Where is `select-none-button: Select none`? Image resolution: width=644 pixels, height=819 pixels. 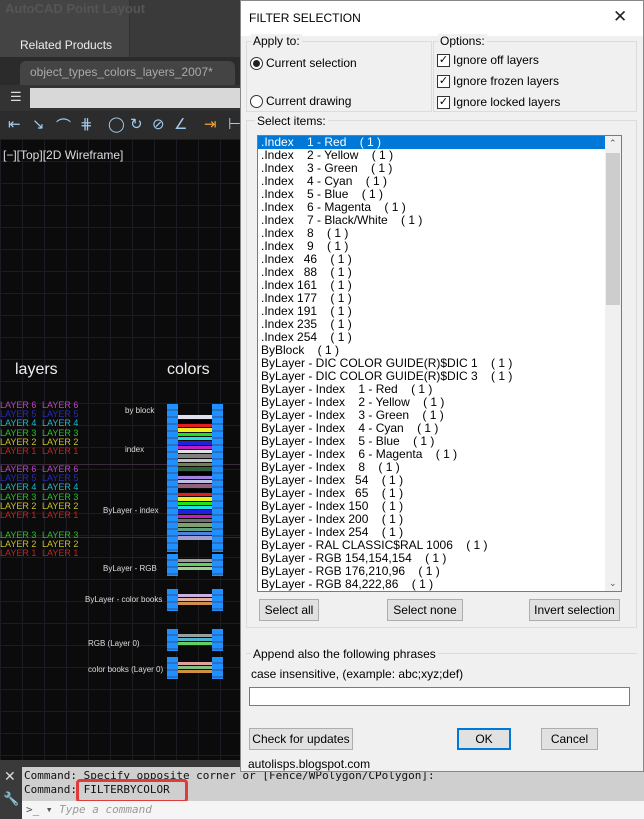 select-none-button: Select none is located at coordinates (425, 610).